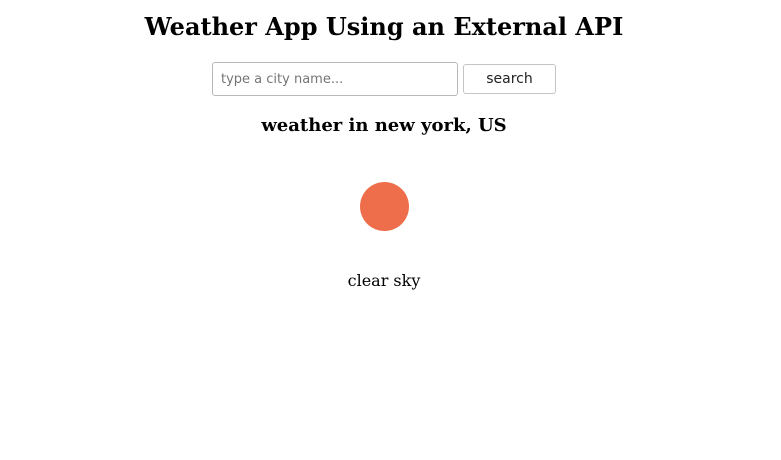 The height and width of the screenshot is (460, 781). I want to click on city-search-input, so click(335, 79).